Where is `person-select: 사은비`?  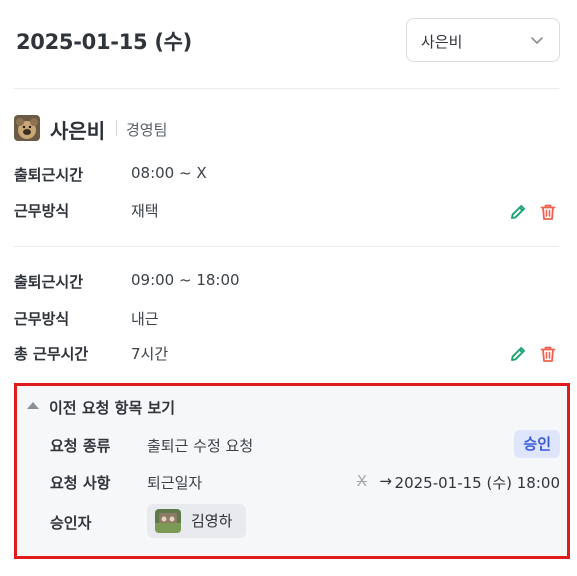 person-select: 사은비 is located at coordinates (483, 40).